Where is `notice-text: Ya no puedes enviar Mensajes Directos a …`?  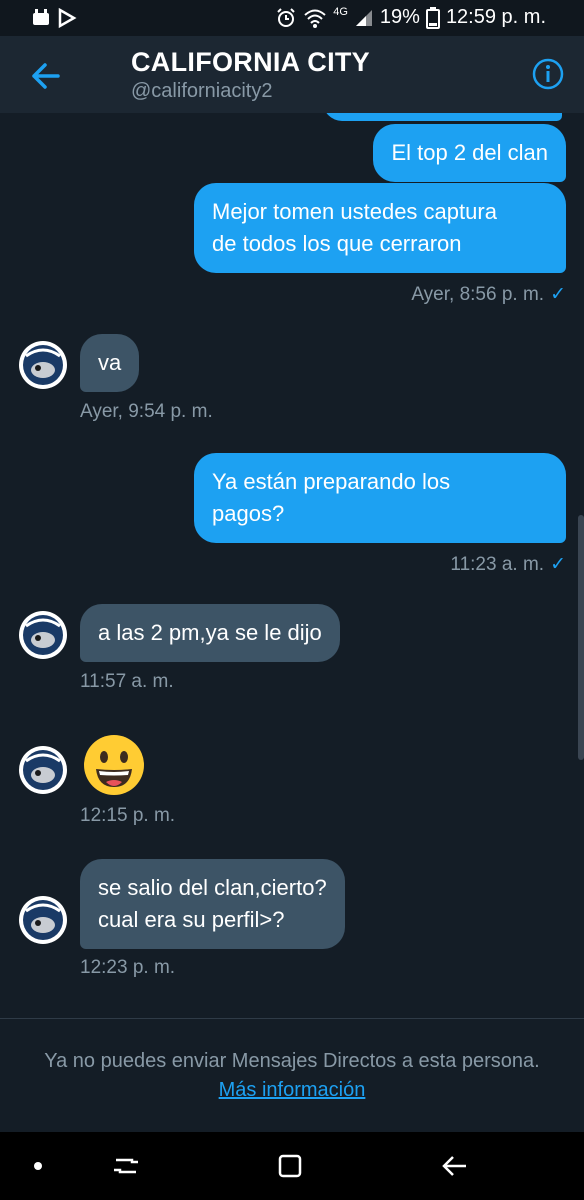 notice-text: Ya no puedes enviar Mensajes Directos a … is located at coordinates (292, 1061).